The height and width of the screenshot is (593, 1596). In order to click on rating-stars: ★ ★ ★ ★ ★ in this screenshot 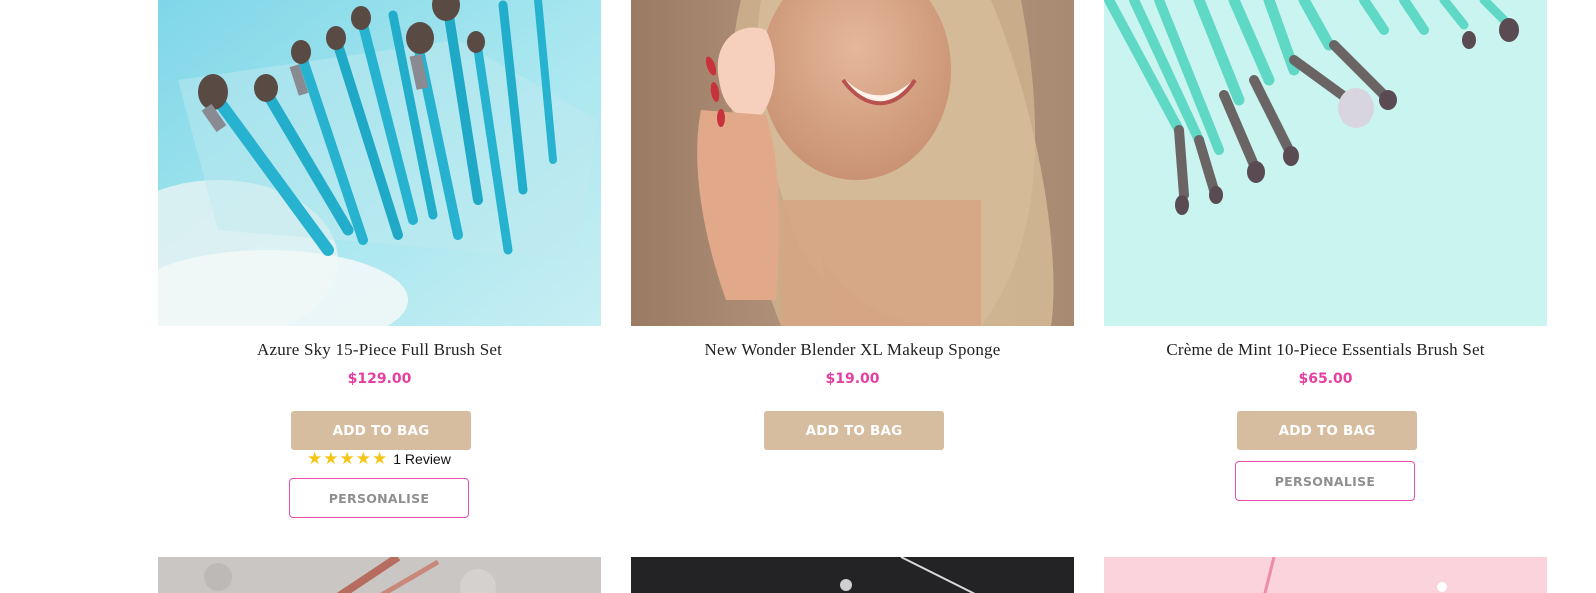, I will do `click(347, 459)`.